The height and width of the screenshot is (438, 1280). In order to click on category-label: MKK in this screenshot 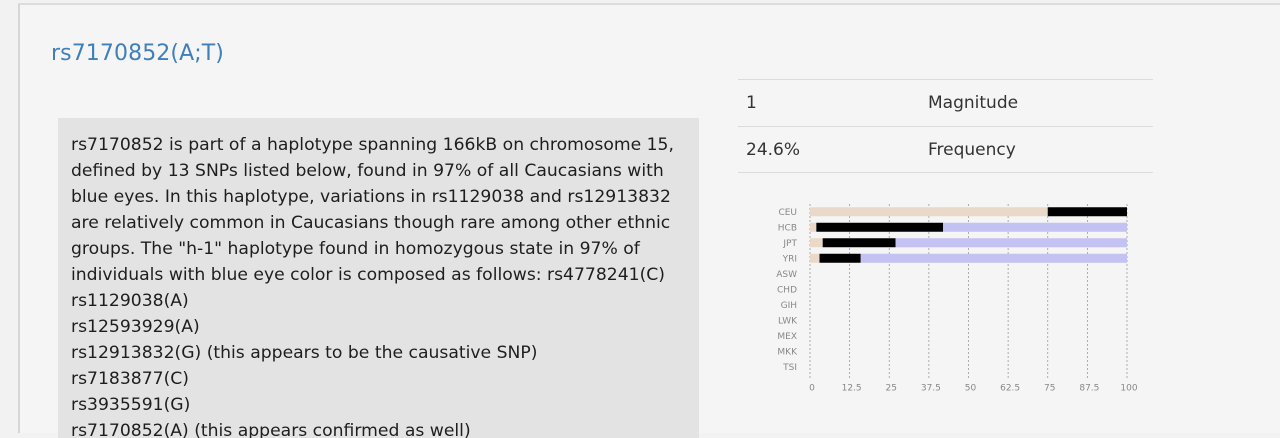, I will do `click(787, 352)`.